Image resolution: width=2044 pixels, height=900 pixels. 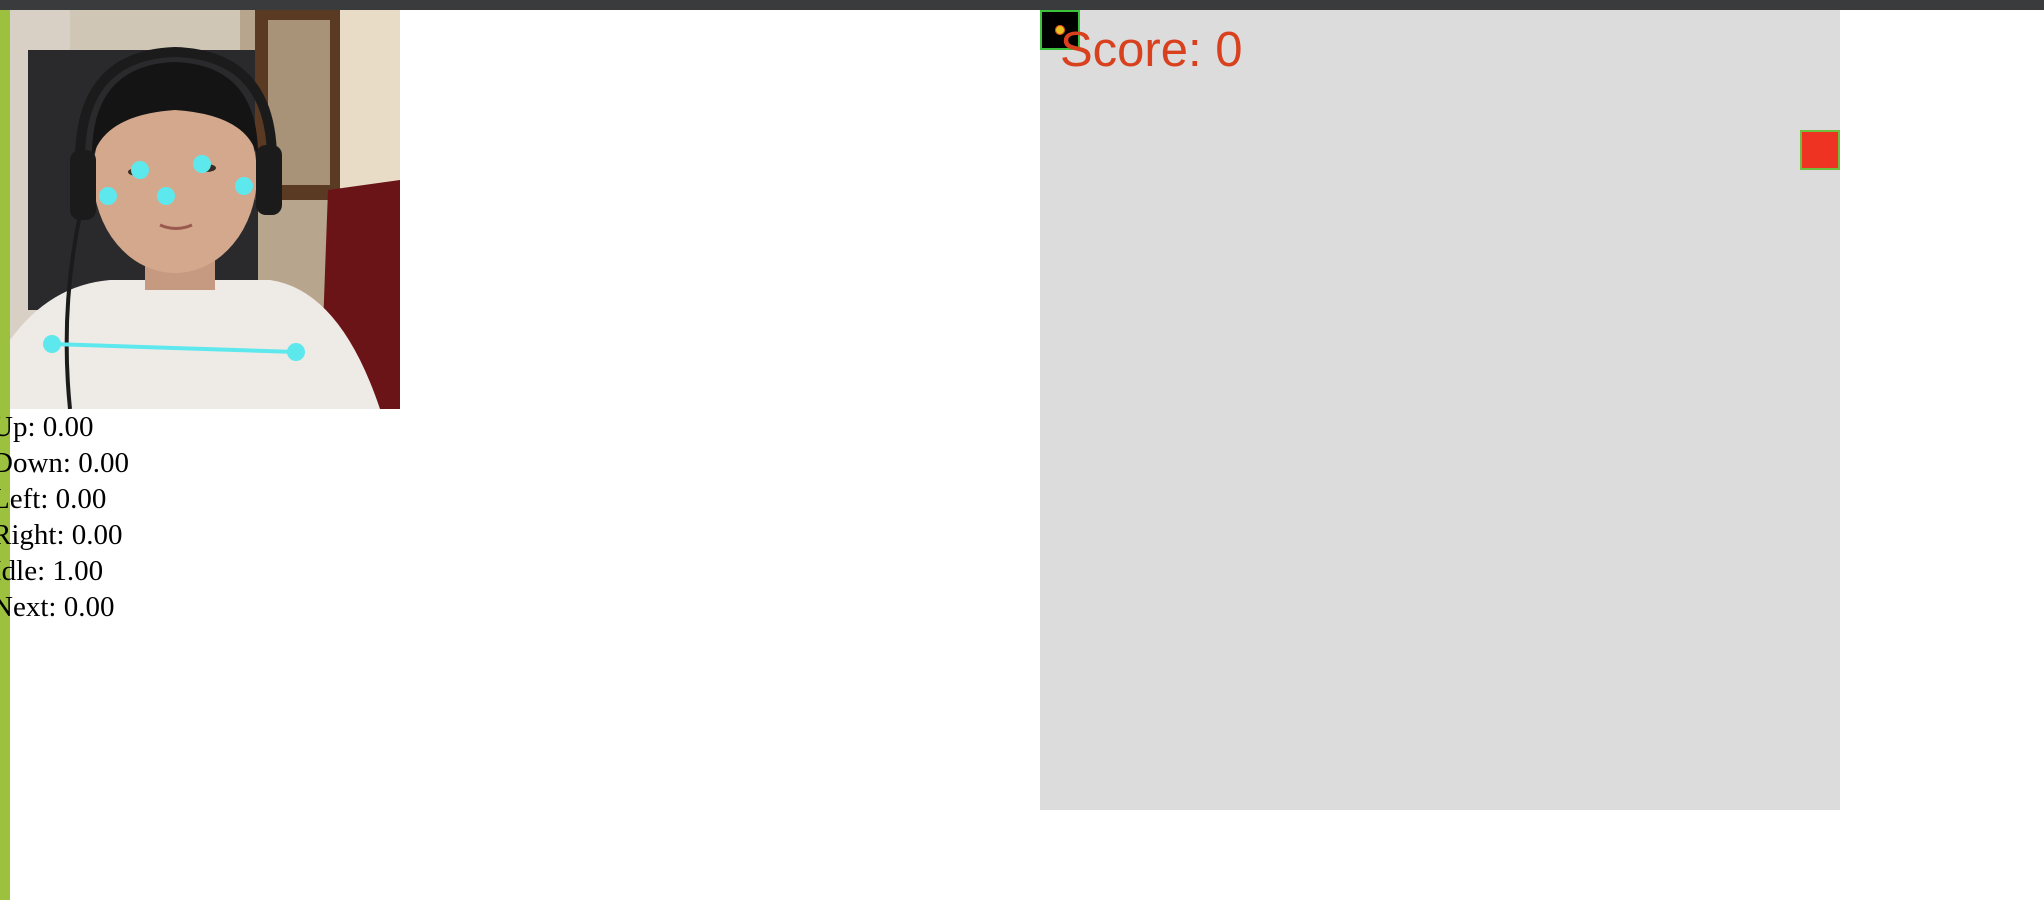 I want to click on prediction-label: Right, so click(x=28, y=535).